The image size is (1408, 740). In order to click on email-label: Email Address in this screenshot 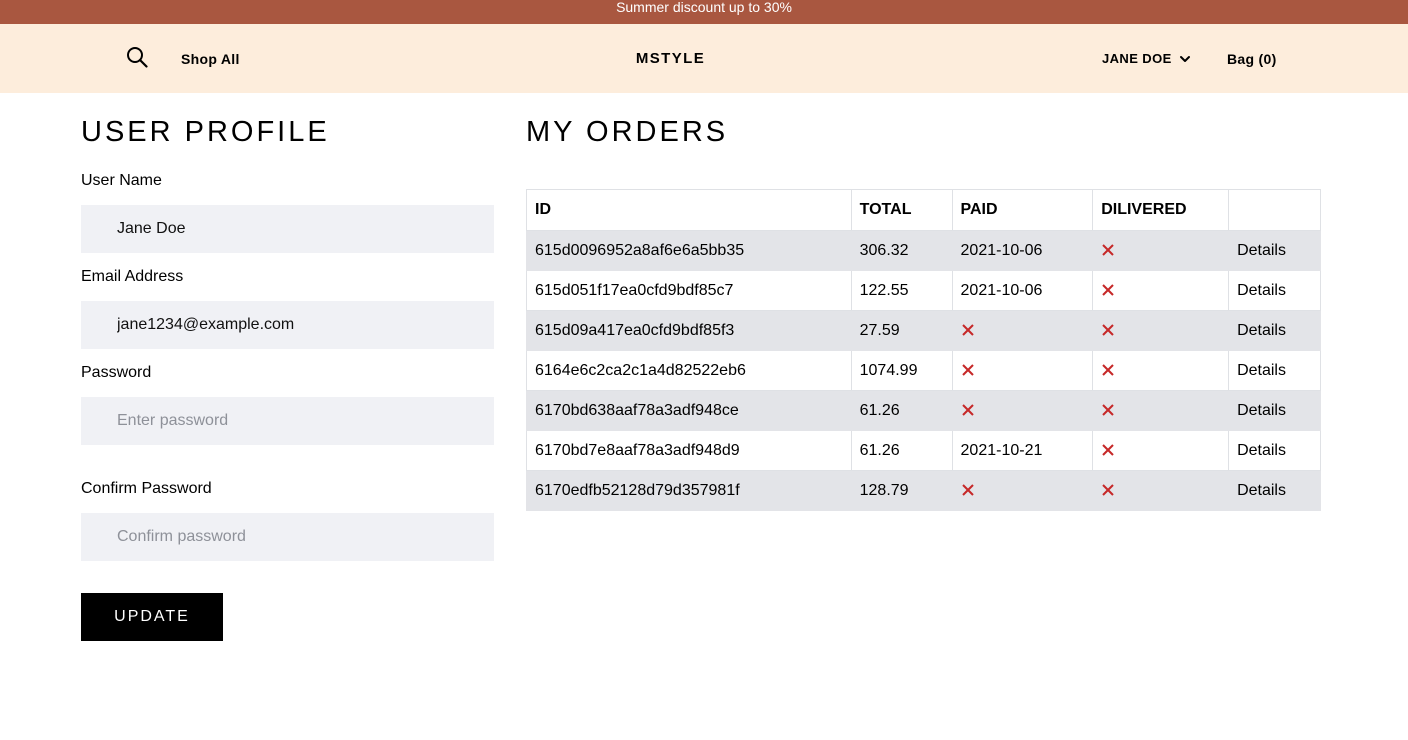, I will do `click(132, 276)`.